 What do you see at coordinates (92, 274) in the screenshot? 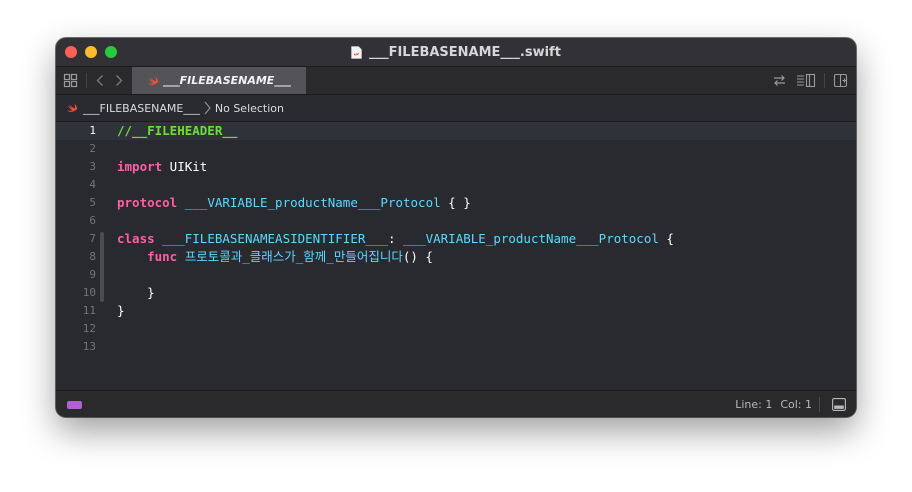
I see `line-number: 9` at bounding box center [92, 274].